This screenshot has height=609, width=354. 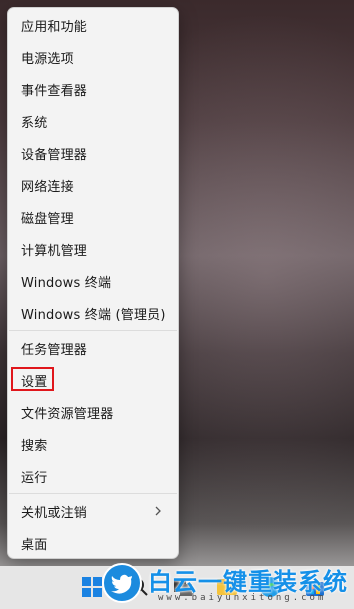 I want to click on menu-item-device-manager: 设备管理器, so click(x=93, y=153).